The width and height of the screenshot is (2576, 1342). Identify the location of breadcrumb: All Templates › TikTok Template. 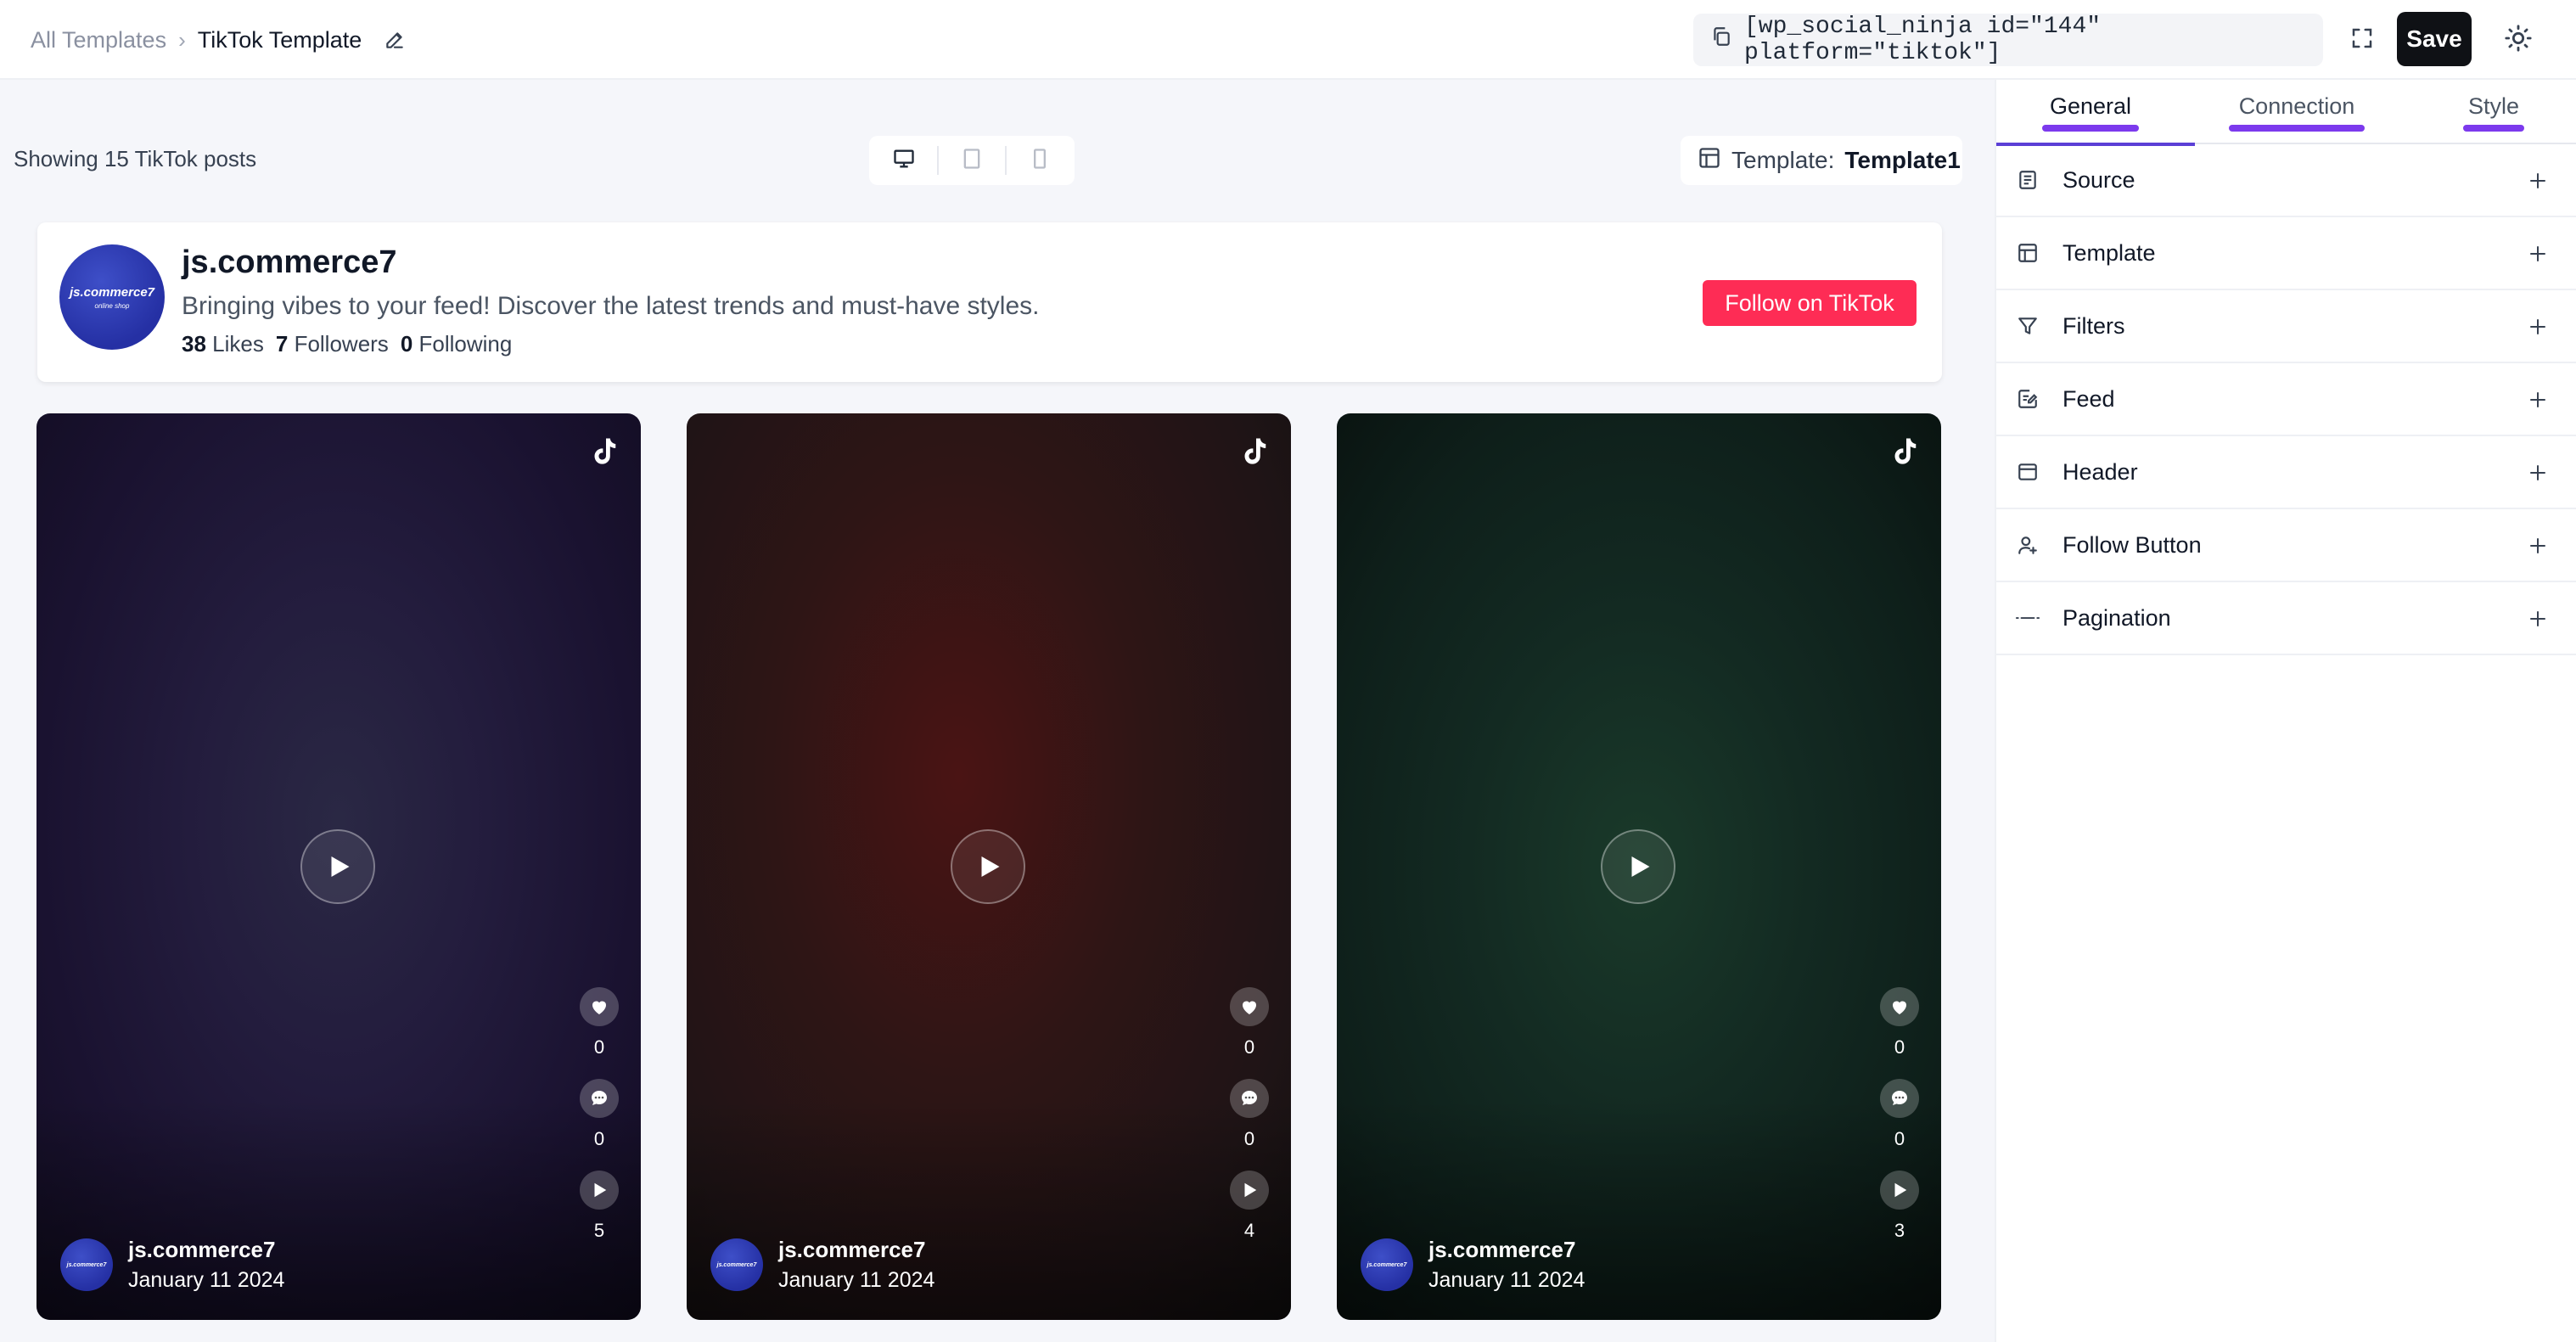
(219, 40).